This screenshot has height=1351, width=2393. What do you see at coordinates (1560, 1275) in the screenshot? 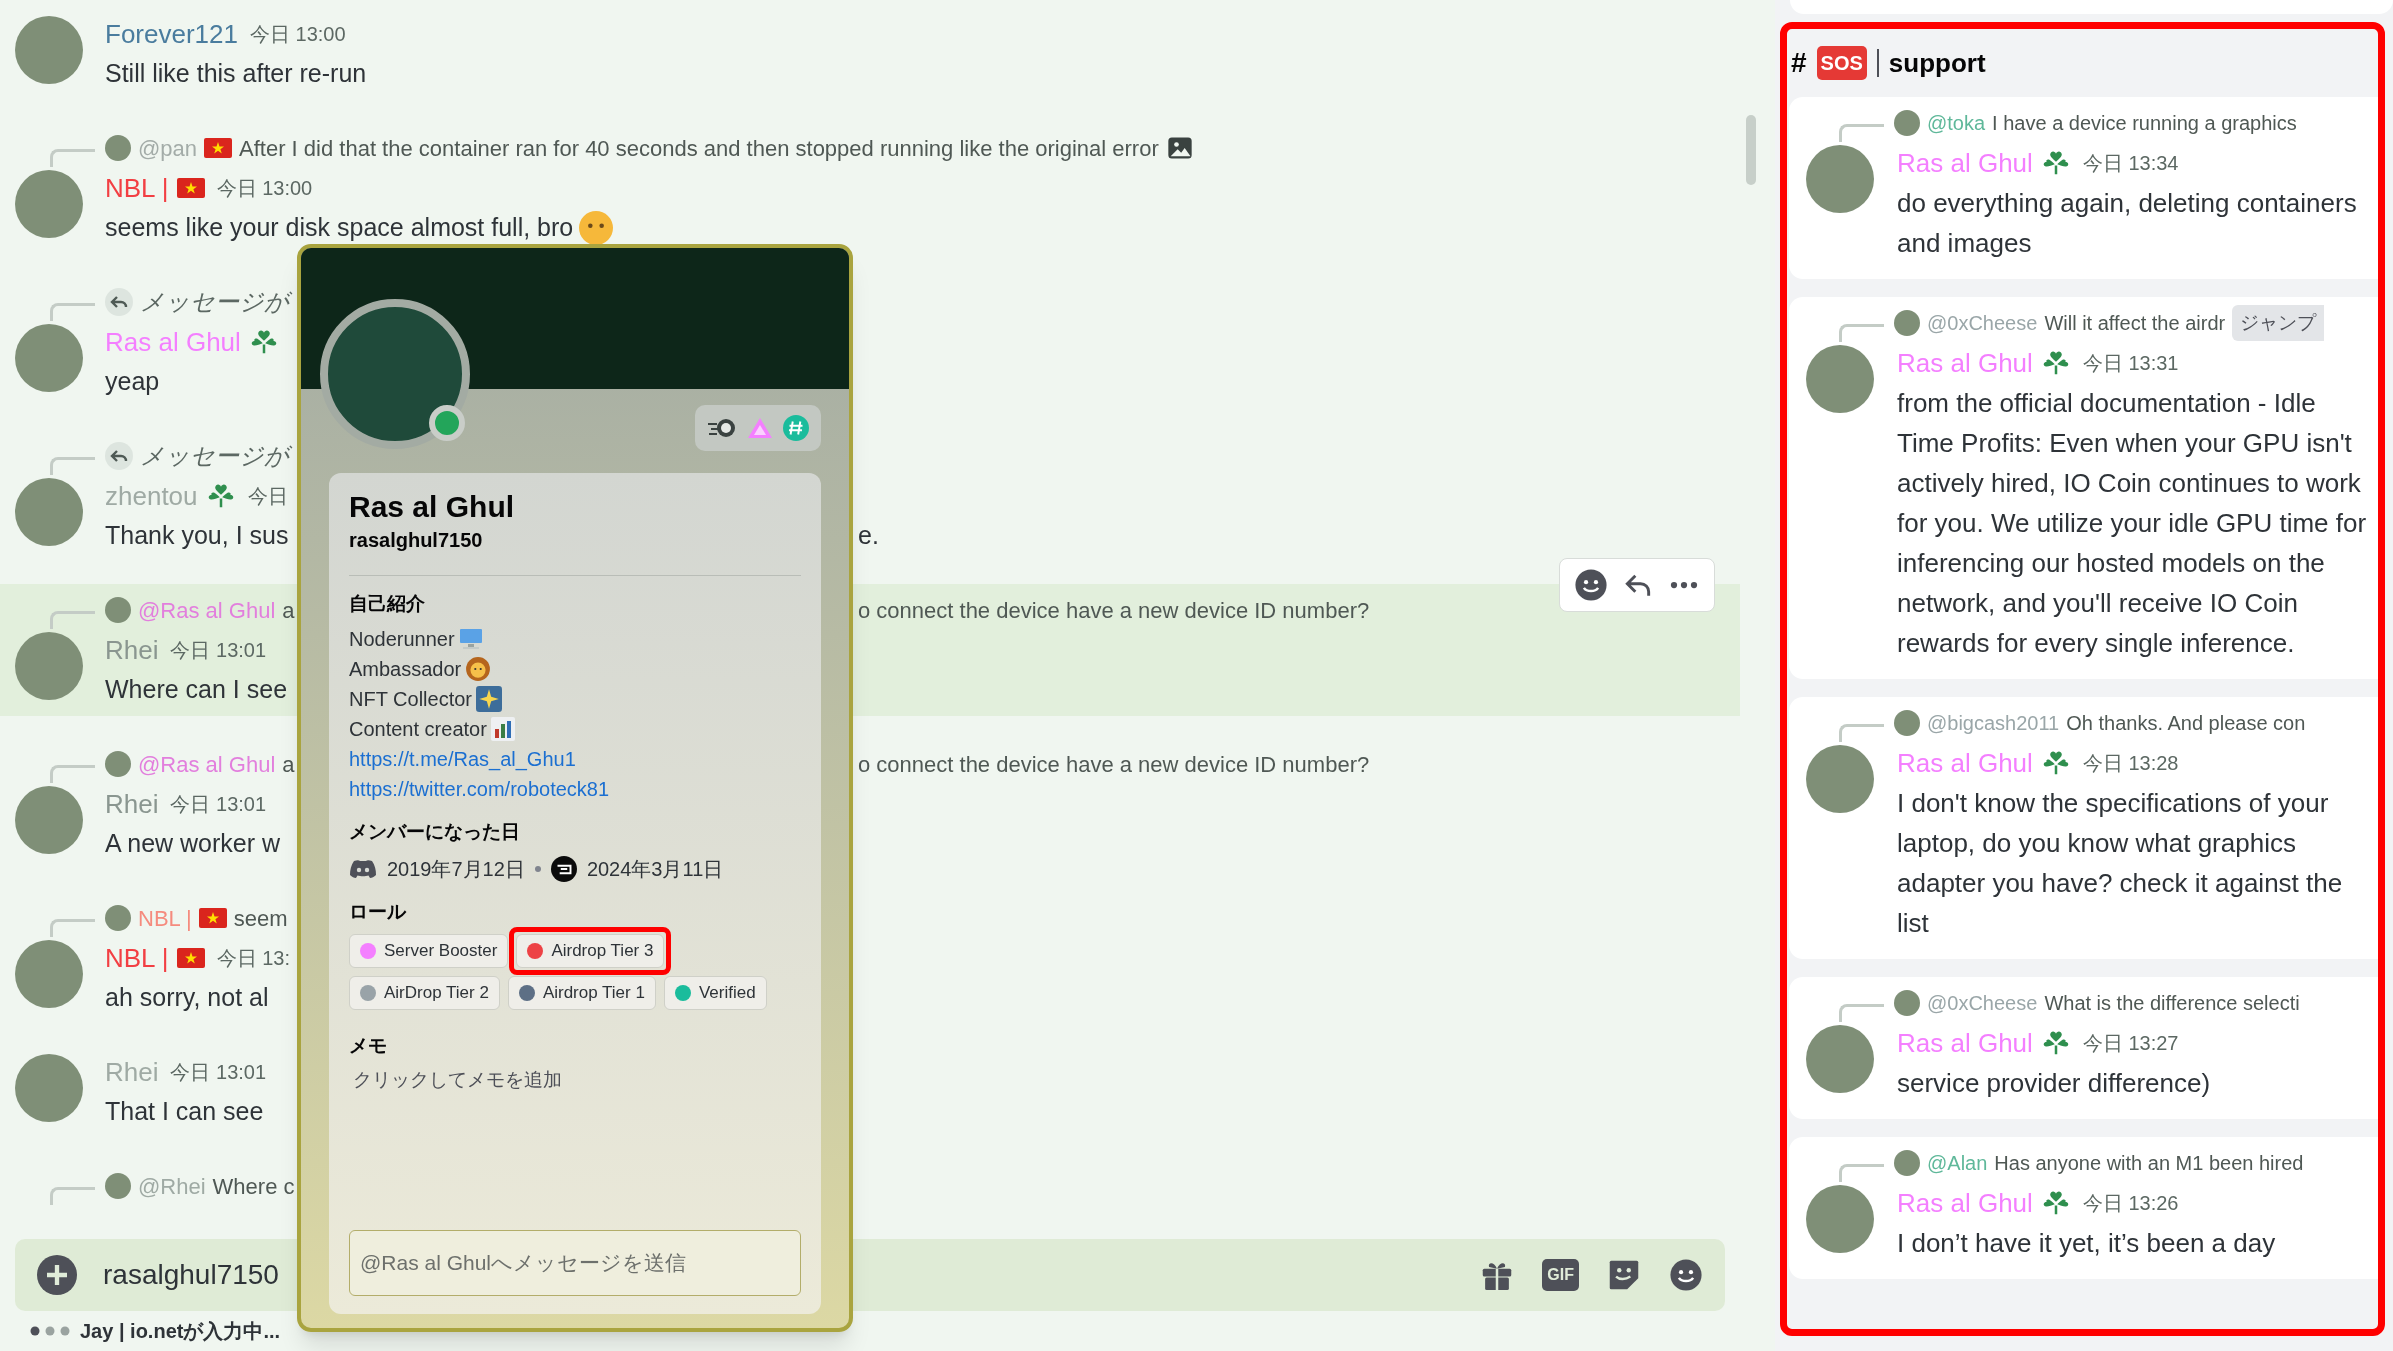
I see `gif-button: GIF` at bounding box center [1560, 1275].